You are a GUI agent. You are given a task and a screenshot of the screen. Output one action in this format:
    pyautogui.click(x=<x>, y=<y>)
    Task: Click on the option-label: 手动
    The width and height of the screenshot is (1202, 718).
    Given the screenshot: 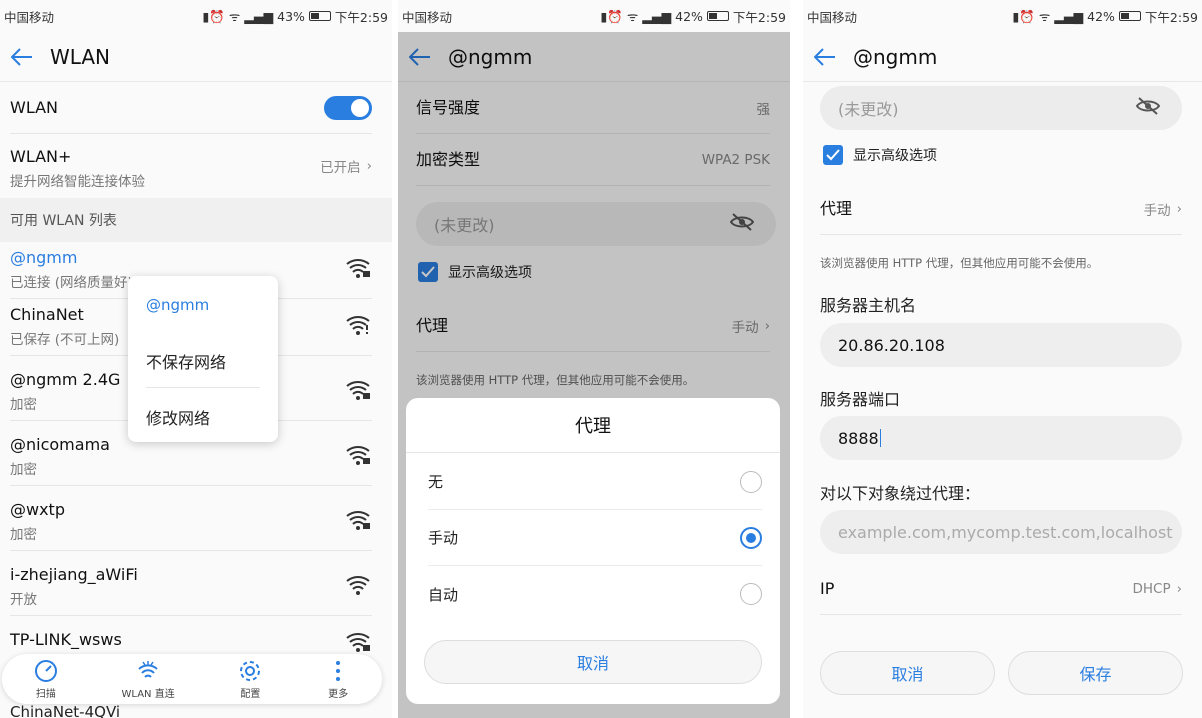 What is the action you would take?
    pyautogui.click(x=443, y=538)
    